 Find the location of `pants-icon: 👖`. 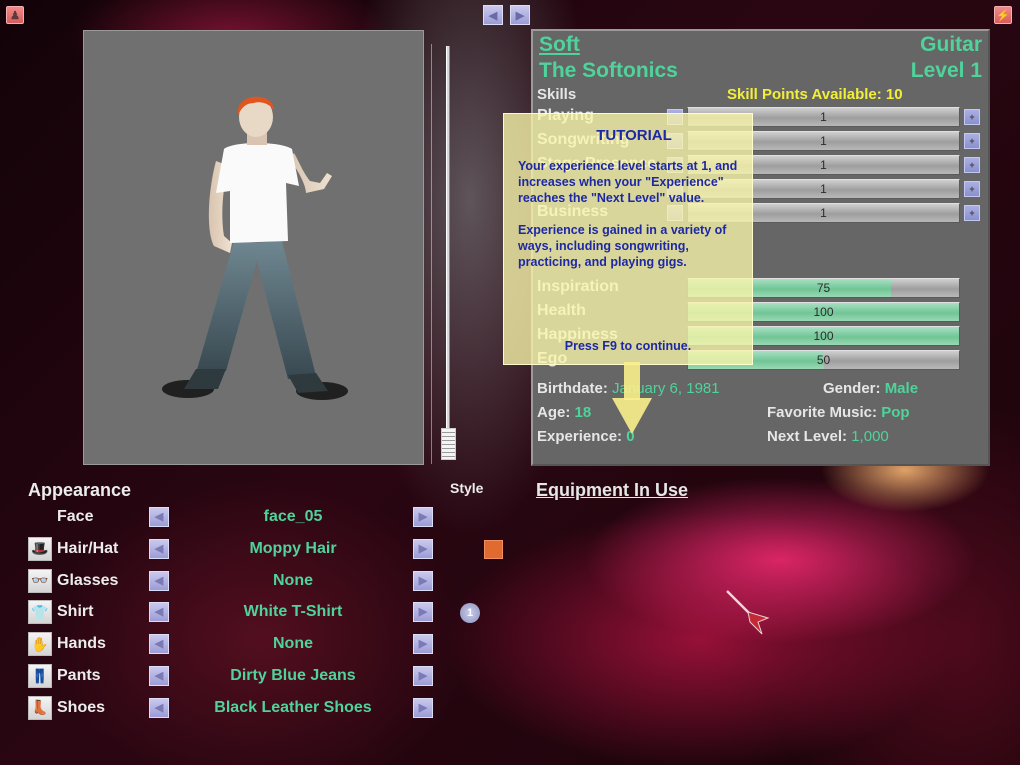

pants-icon: 👖 is located at coordinates (40, 676).